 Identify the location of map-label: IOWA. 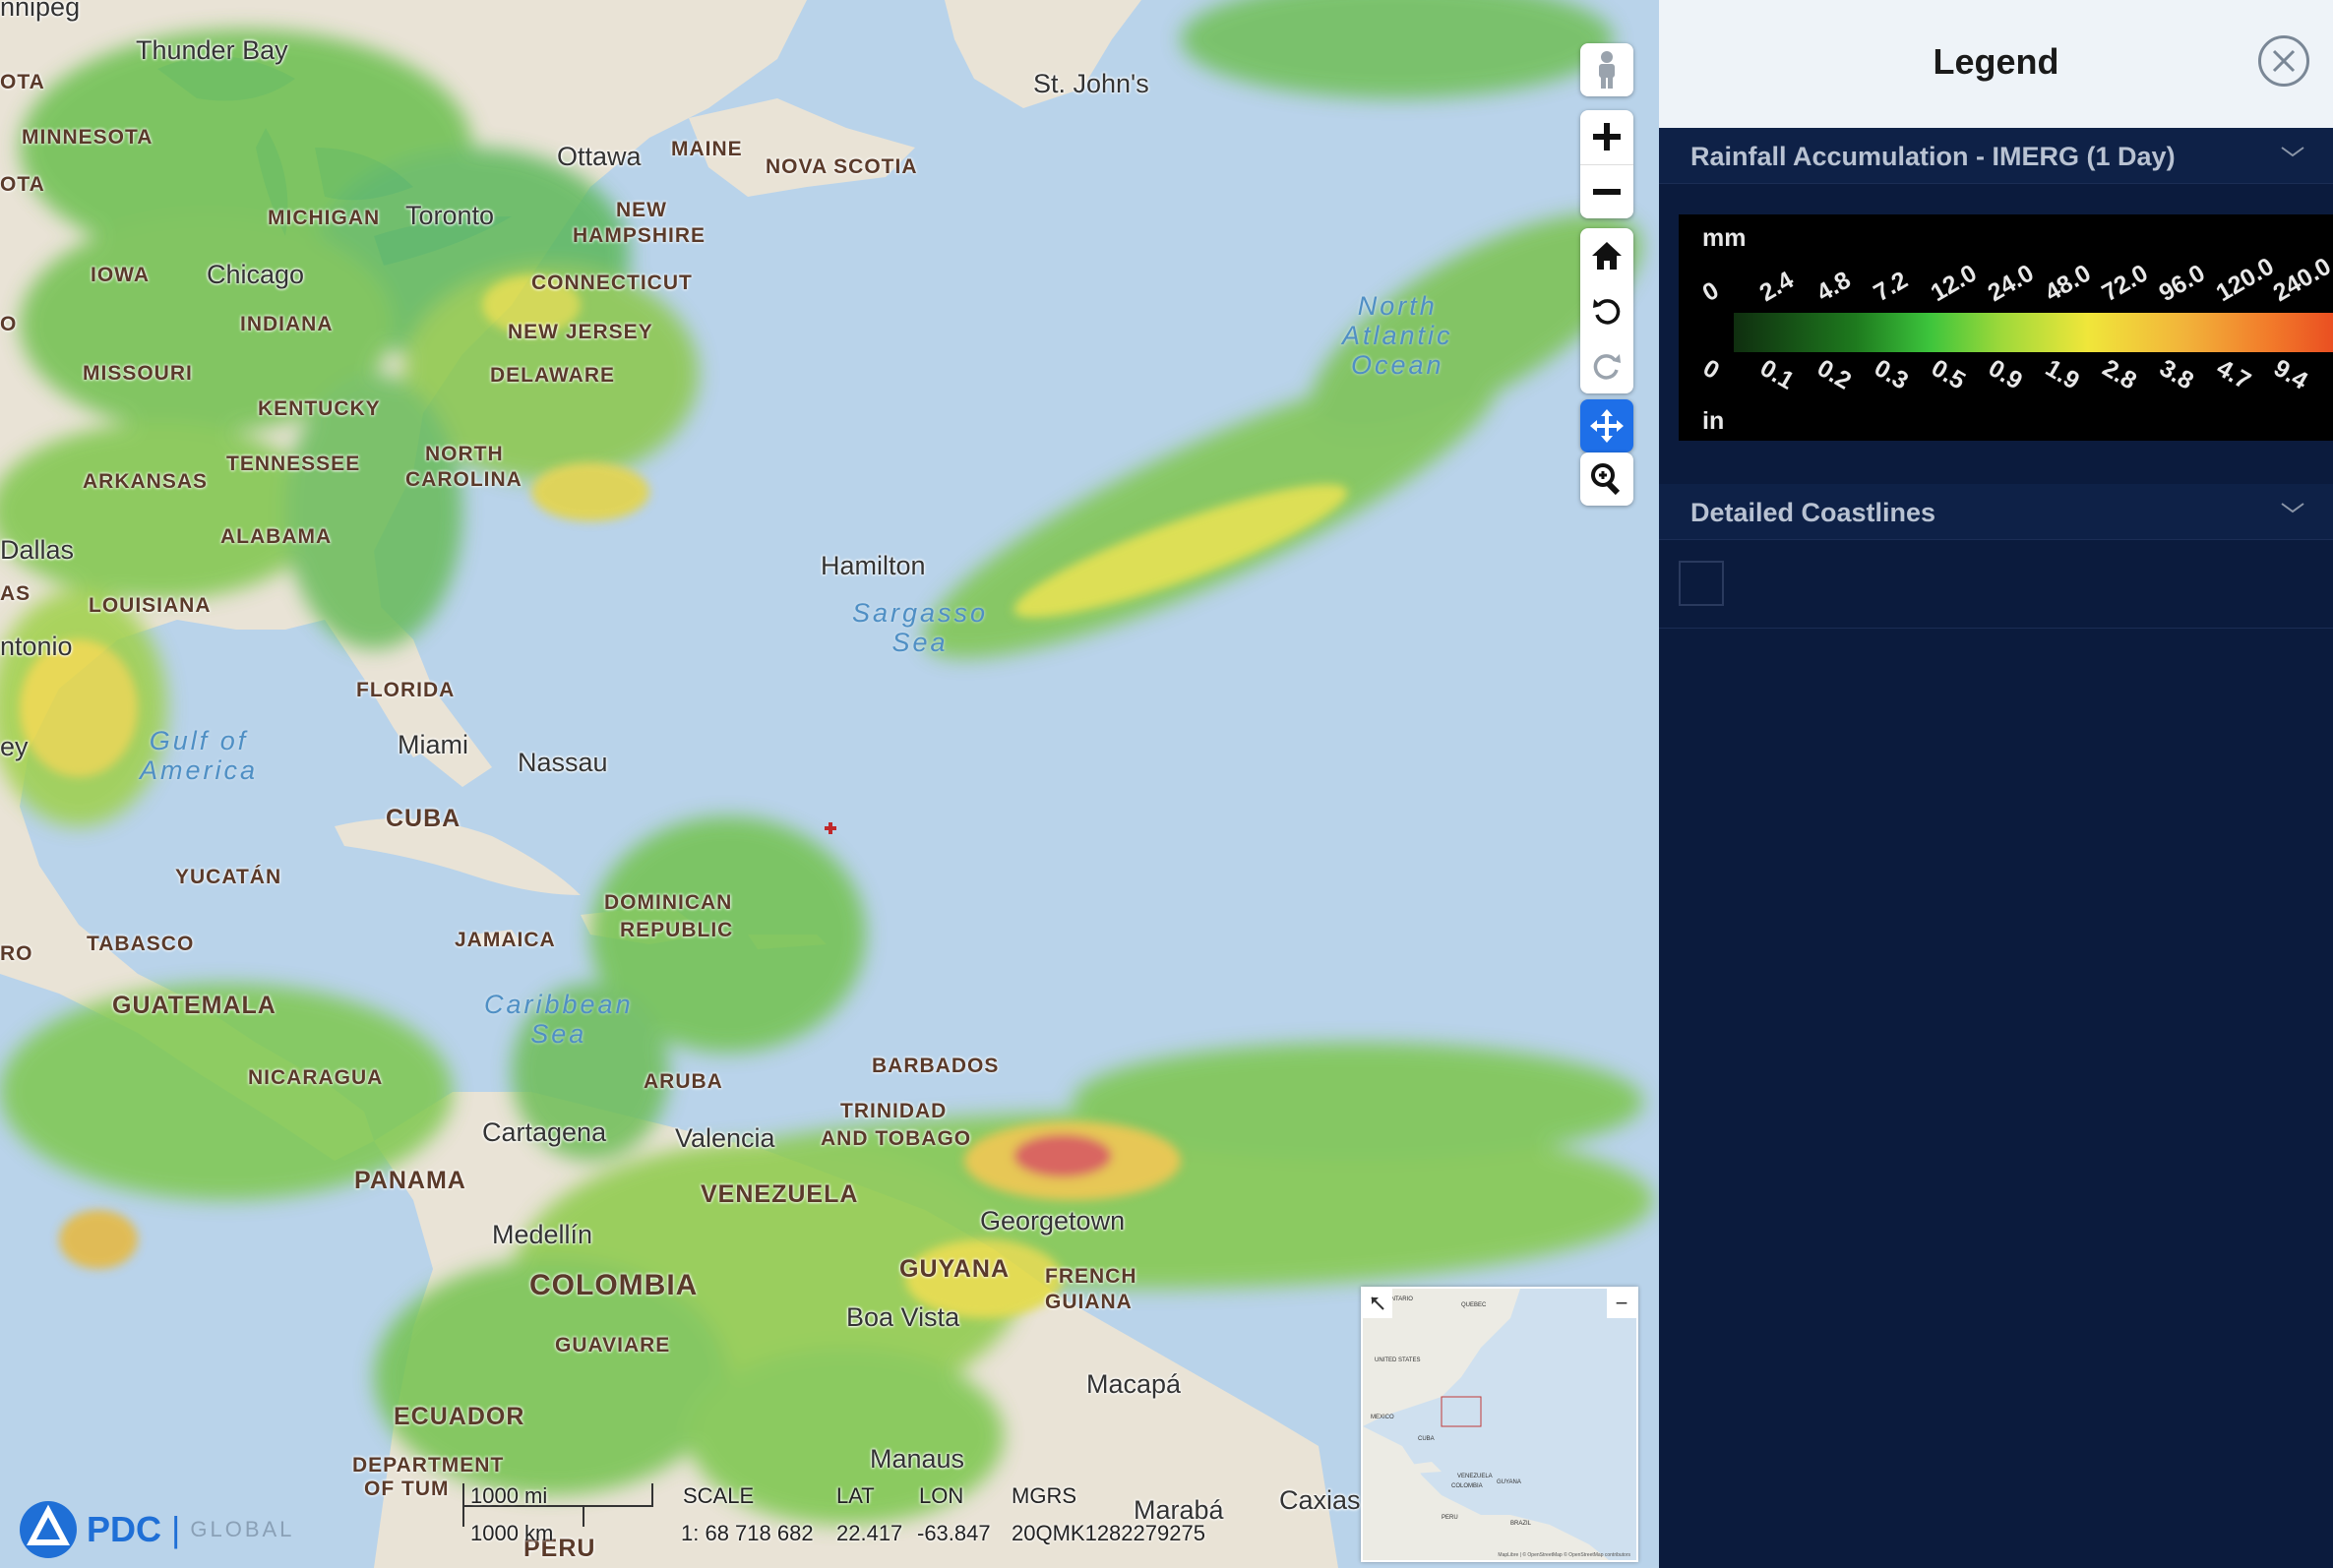
(121, 275).